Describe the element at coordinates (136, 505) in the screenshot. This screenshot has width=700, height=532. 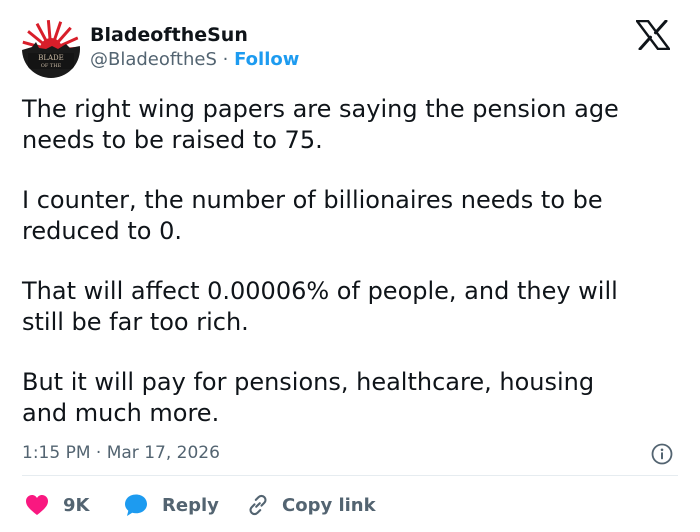
I see `speech-bubble-icon` at that location.